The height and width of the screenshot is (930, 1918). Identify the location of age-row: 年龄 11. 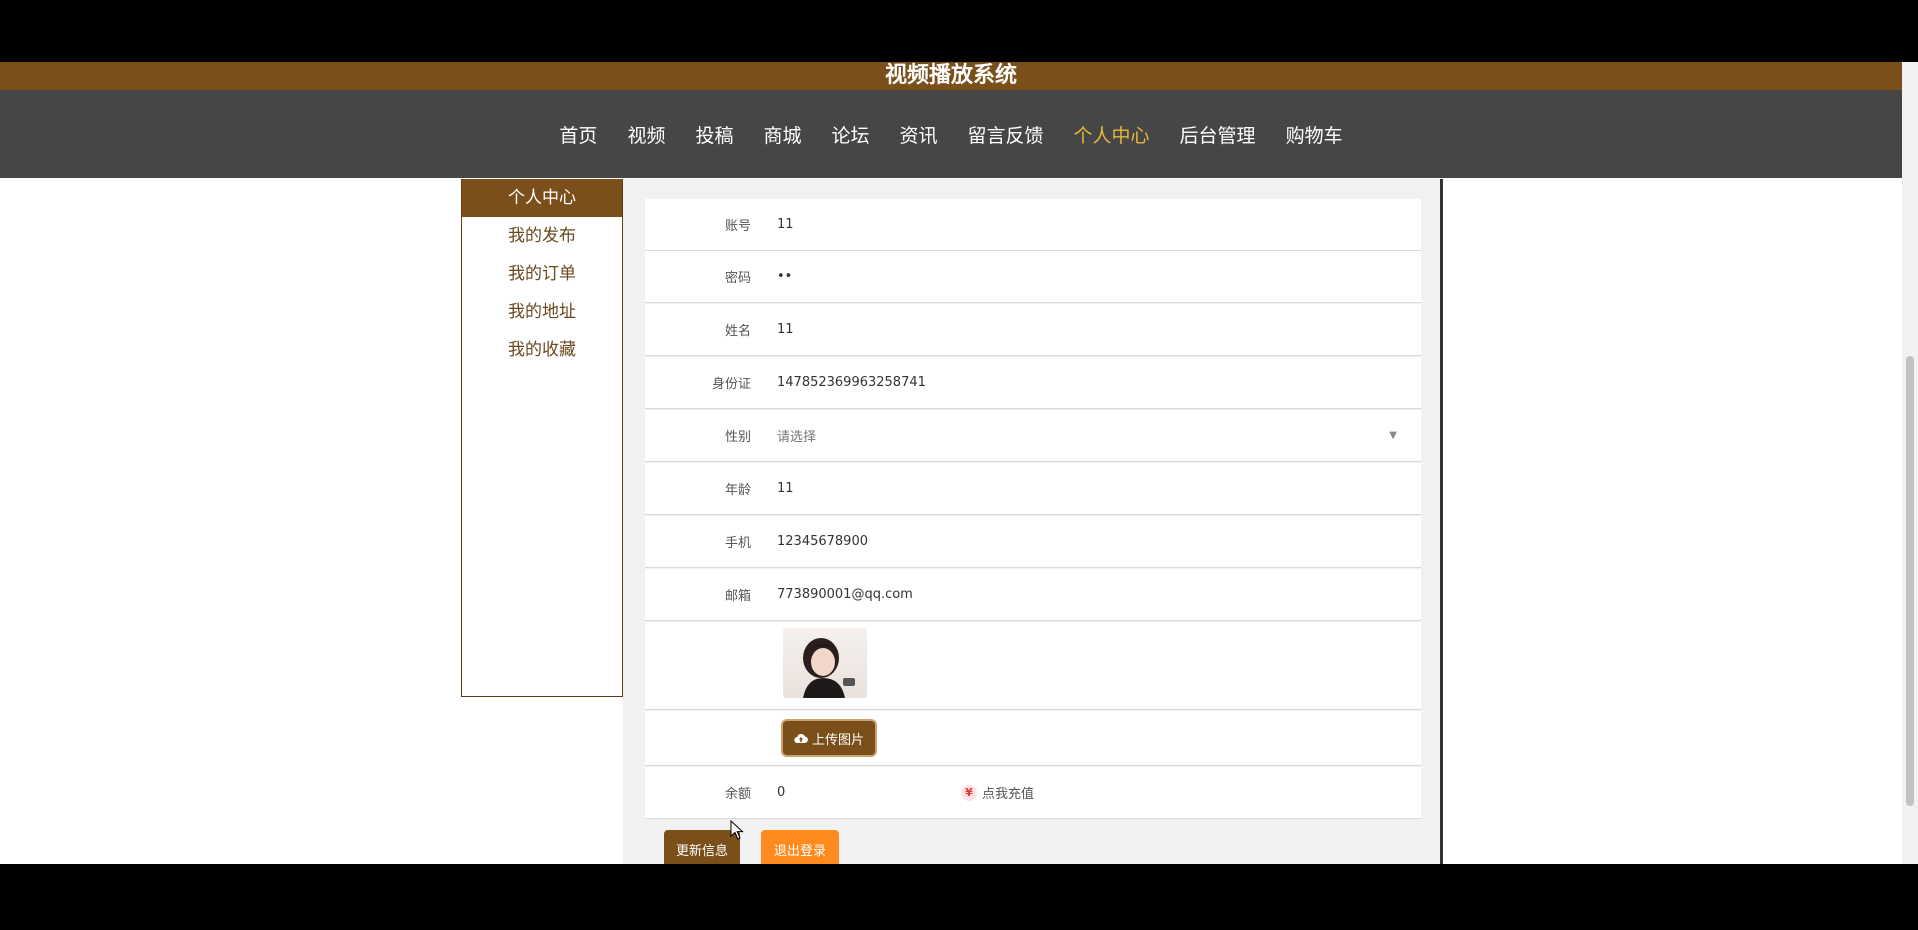
(1033, 489).